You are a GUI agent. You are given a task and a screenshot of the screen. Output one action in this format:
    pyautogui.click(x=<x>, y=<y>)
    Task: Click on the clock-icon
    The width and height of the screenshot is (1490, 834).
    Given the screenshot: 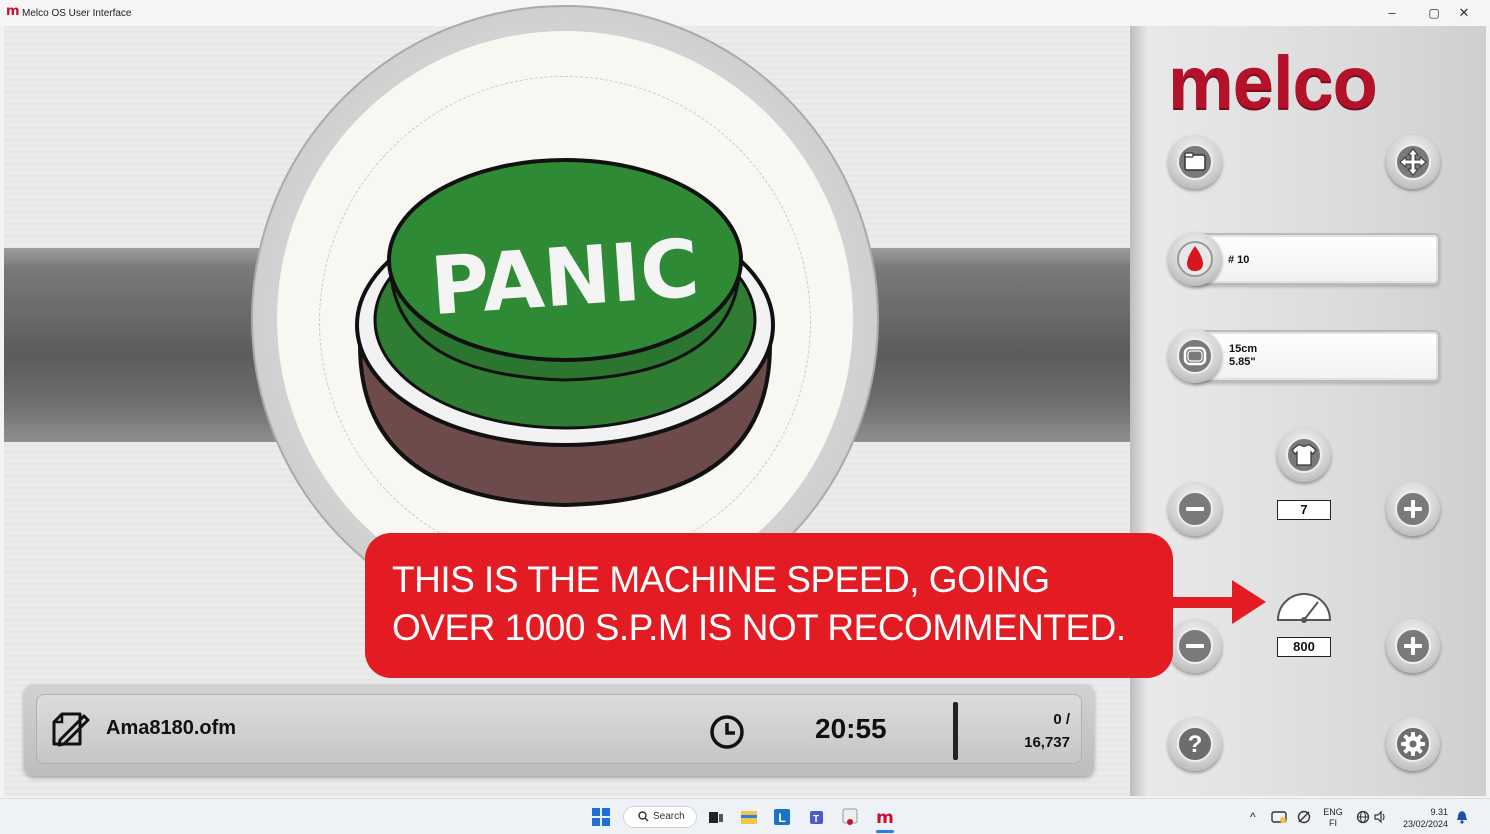 What is the action you would take?
    pyautogui.click(x=727, y=732)
    